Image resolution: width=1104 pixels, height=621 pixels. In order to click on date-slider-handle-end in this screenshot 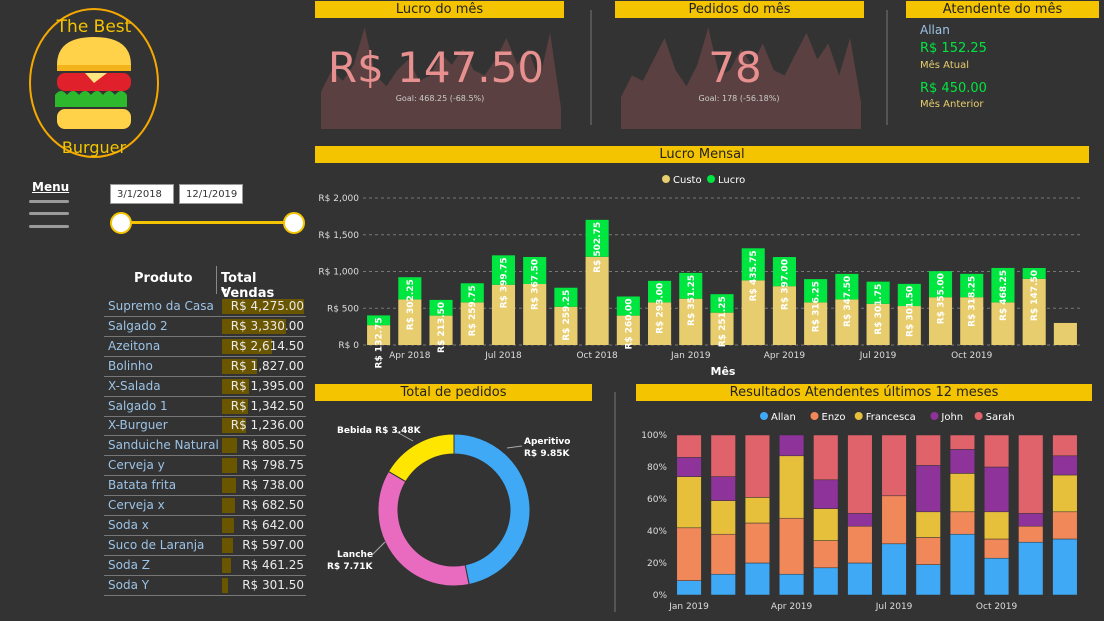, I will do `click(294, 223)`.